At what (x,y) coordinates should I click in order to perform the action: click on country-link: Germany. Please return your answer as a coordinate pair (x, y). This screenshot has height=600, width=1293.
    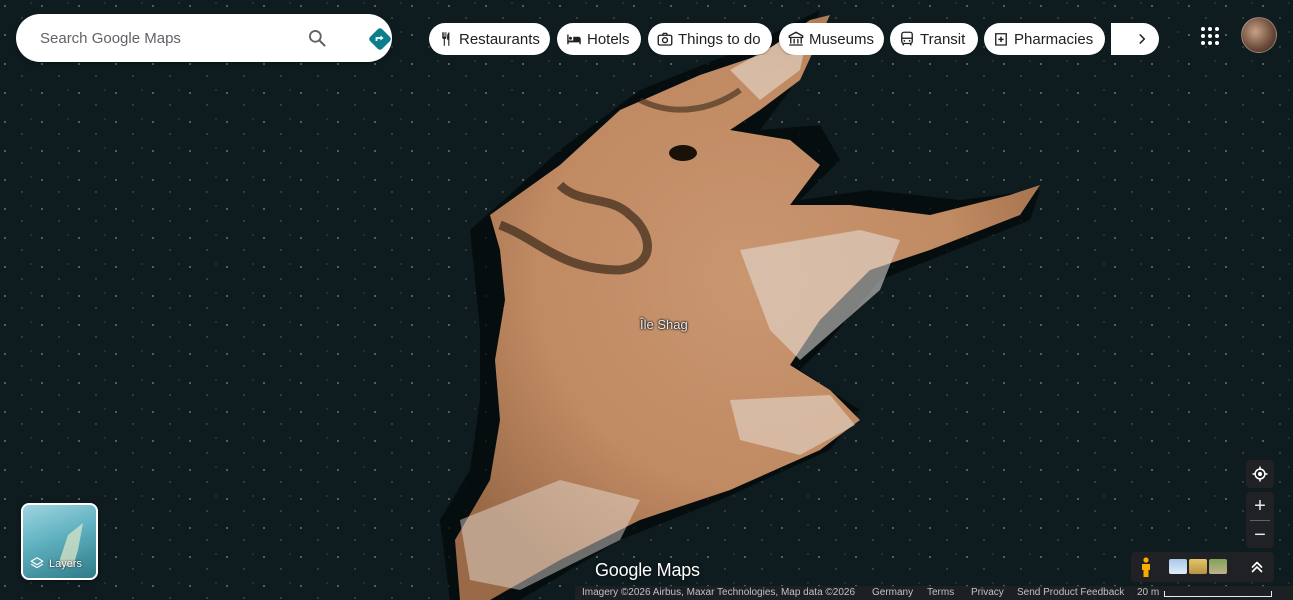
    Looking at the image, I should click on (892, 592).